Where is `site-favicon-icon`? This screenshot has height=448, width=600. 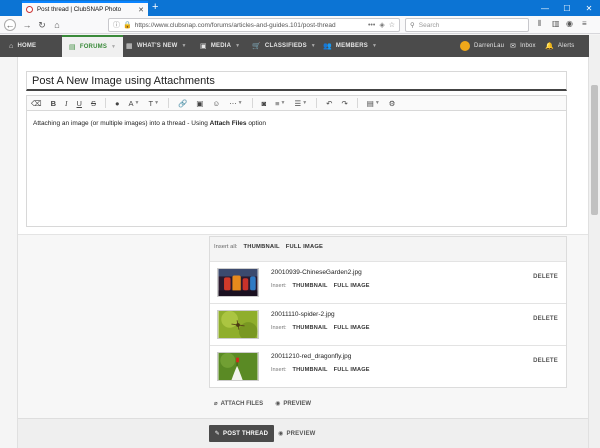 site-favicon-icon is located at coordinates (29, 9).